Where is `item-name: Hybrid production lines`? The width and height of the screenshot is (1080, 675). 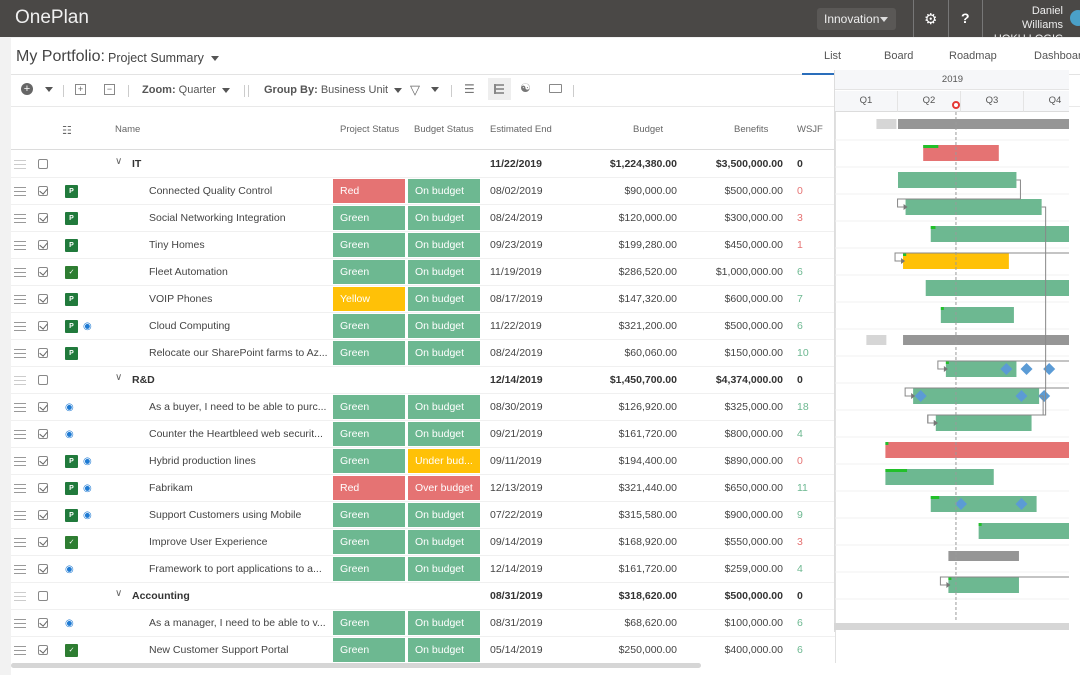
item-name: Hybrid production lines is located at coordinates (239, 461).